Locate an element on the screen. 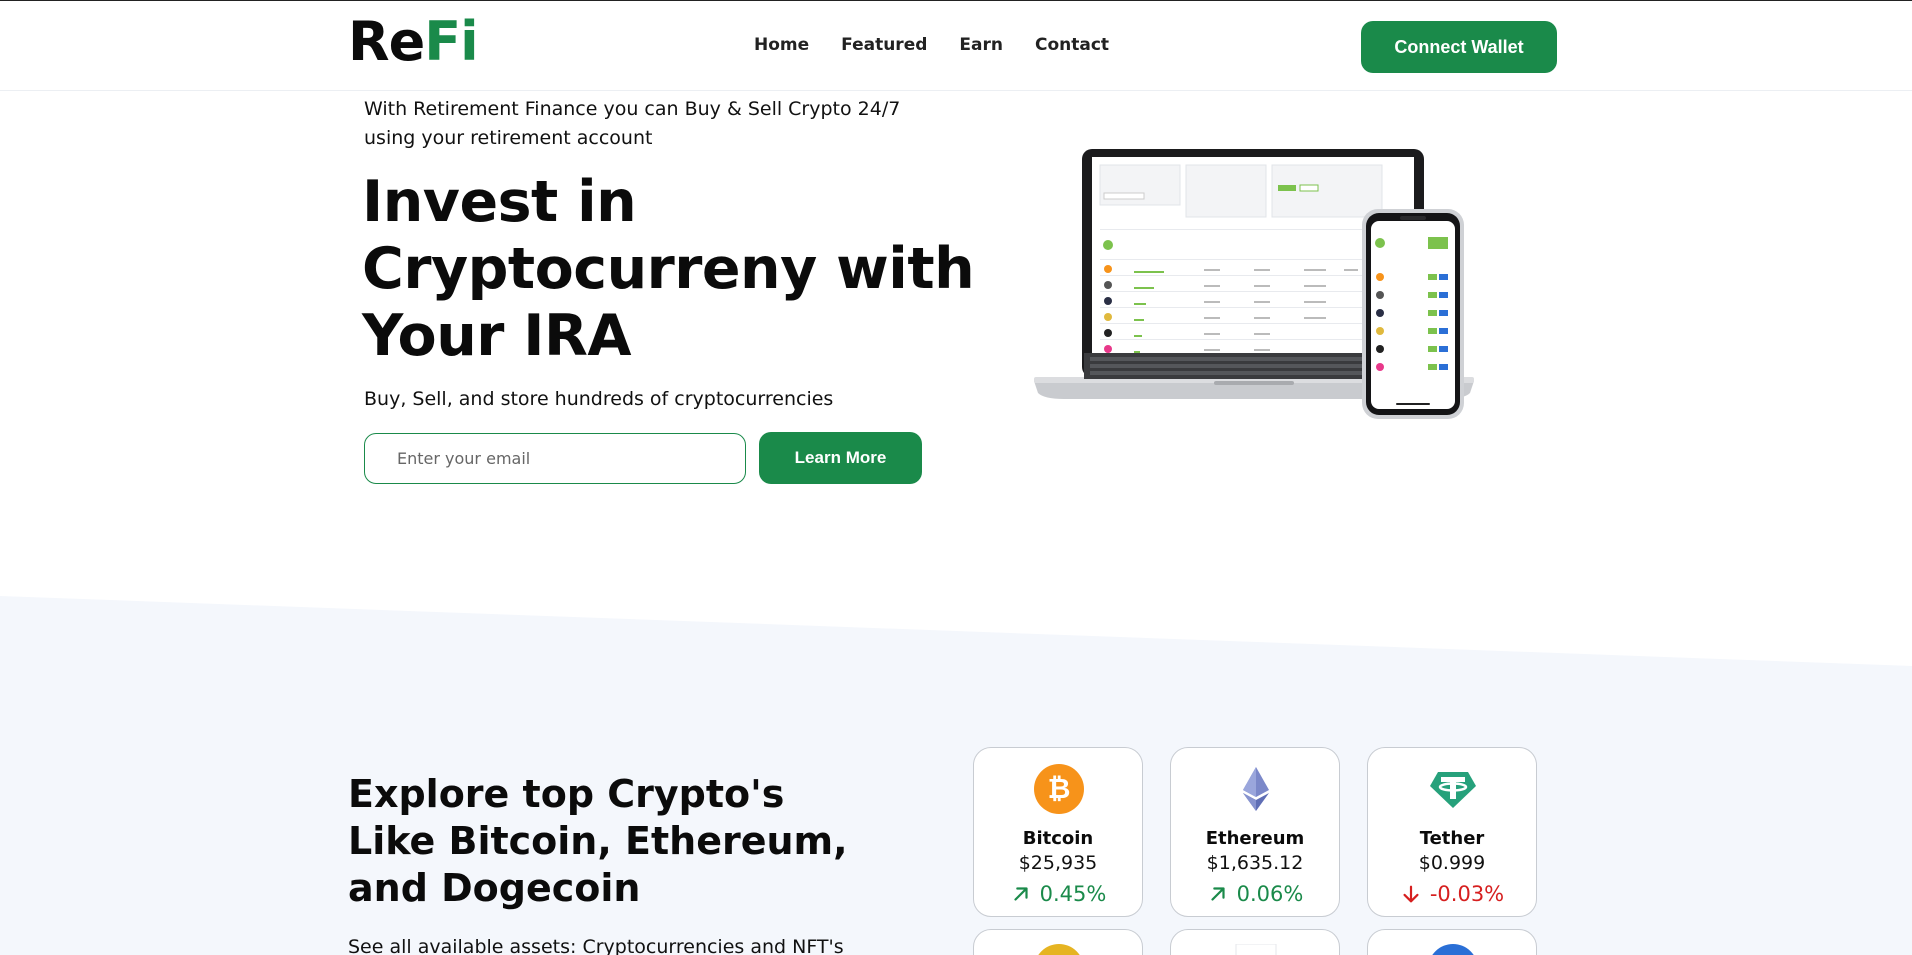 This screenshot has height=955, width=1912. bitcoin-icon: ₿ is located at coordinates (1059, 789).